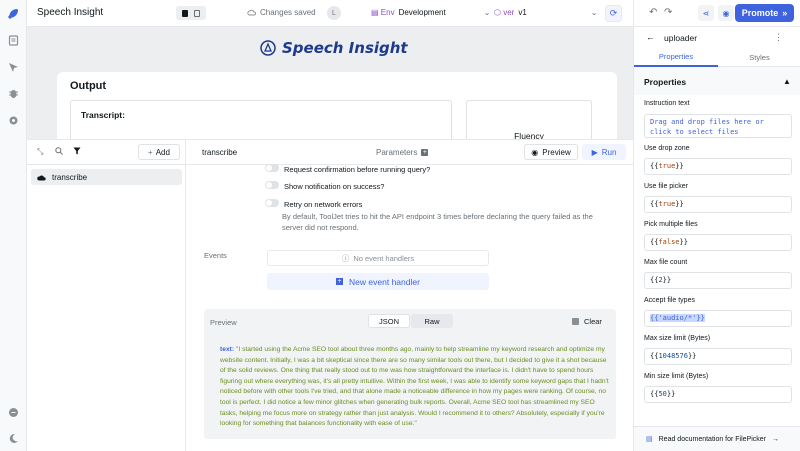  What do you see at coordinates (529, 135) in the screenshot?
I see `fluency-label: Fluency` at bounding box center [529, 135].